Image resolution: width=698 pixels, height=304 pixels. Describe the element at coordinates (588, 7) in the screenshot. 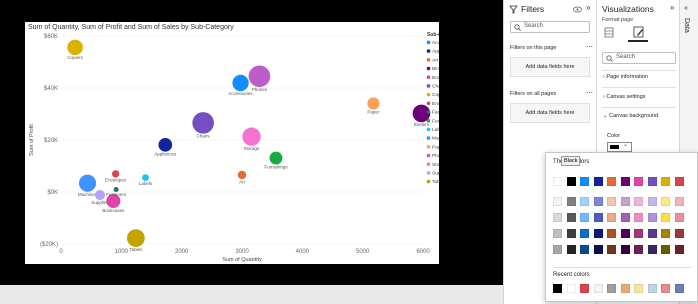

I see `collapse-filters-icon: »` at that location.